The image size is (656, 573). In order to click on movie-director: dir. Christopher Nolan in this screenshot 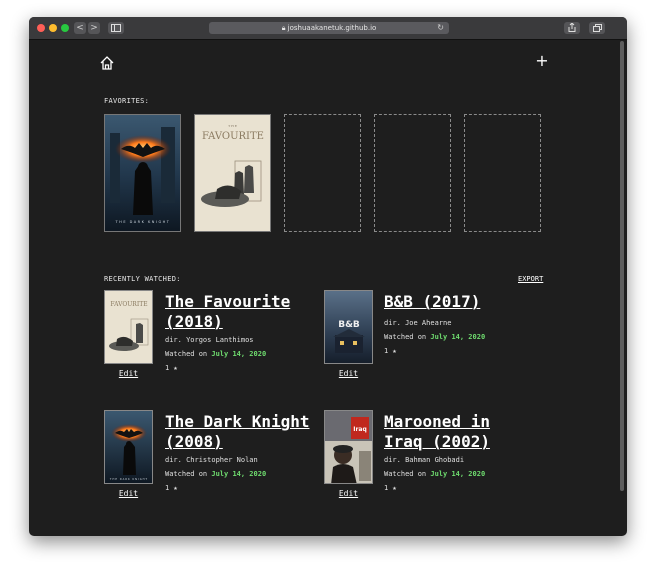, I will do `click(211, 460)`.